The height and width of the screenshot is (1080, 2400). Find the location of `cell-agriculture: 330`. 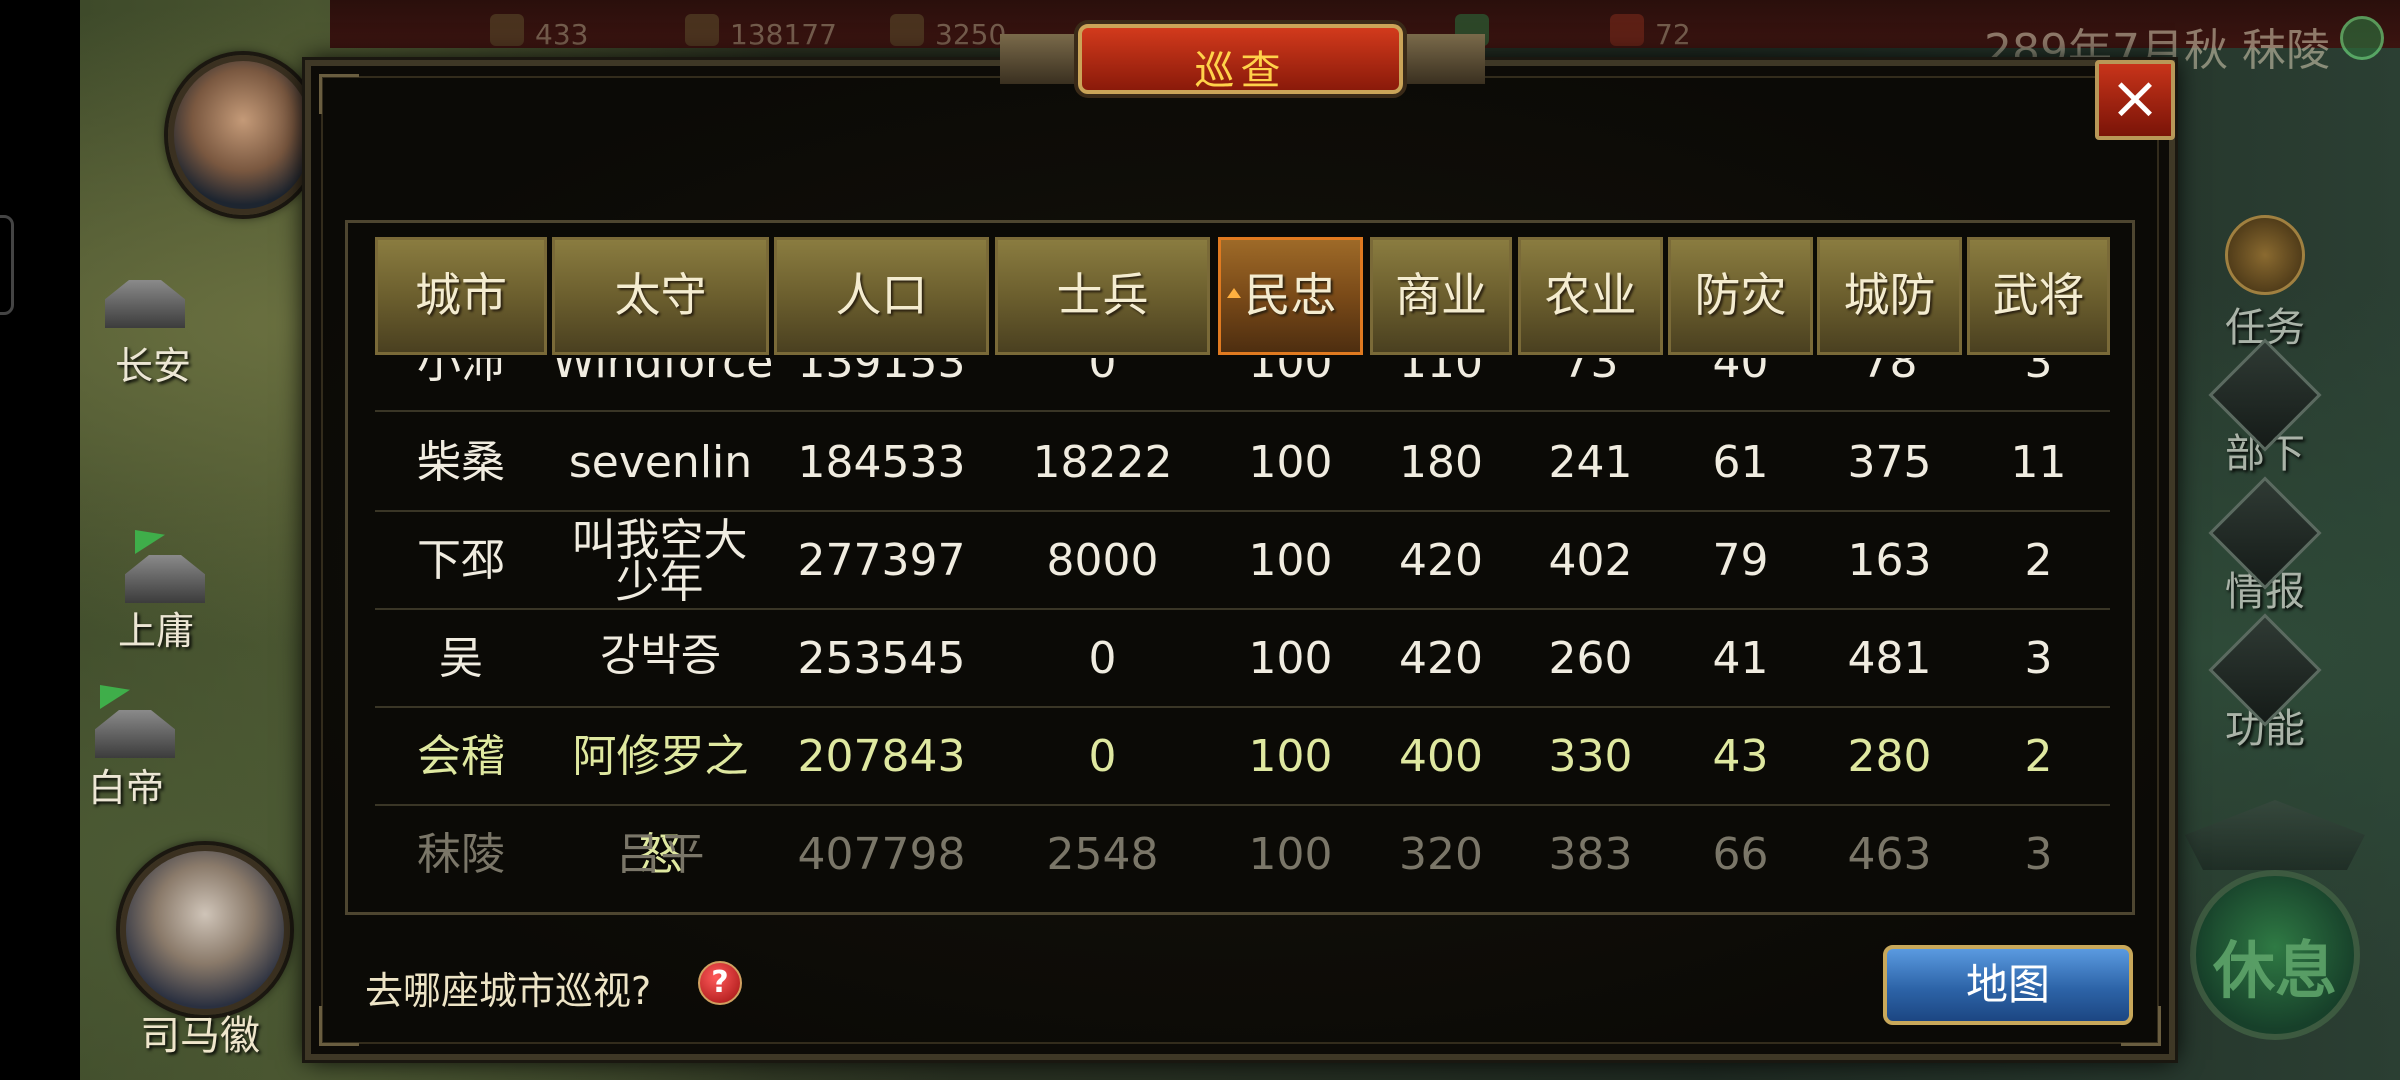

cell-agriculture: 330 is located at coordinates (1590, 756).